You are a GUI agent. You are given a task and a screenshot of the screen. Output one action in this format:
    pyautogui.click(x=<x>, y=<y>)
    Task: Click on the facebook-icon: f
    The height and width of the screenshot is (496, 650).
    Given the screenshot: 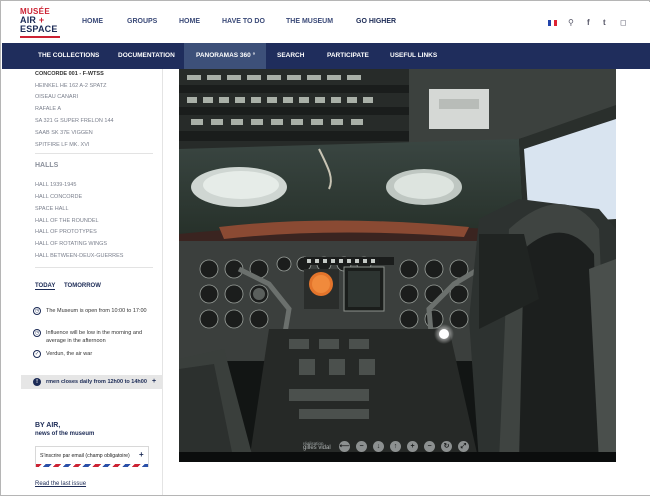 What is the action you would take?
    pyautogui.click(x=588, y=23)
    